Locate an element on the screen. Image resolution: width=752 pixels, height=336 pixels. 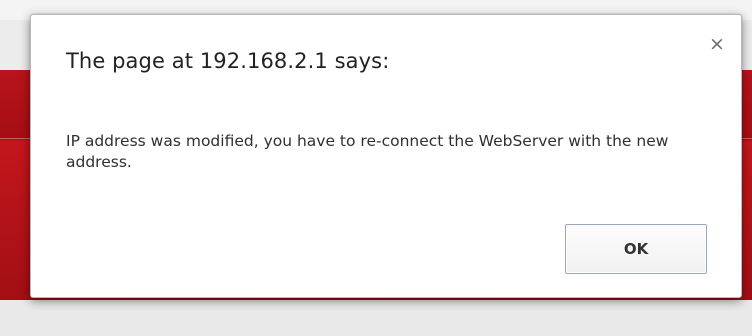
ok-button: OK is located at coordinates (636, 249).